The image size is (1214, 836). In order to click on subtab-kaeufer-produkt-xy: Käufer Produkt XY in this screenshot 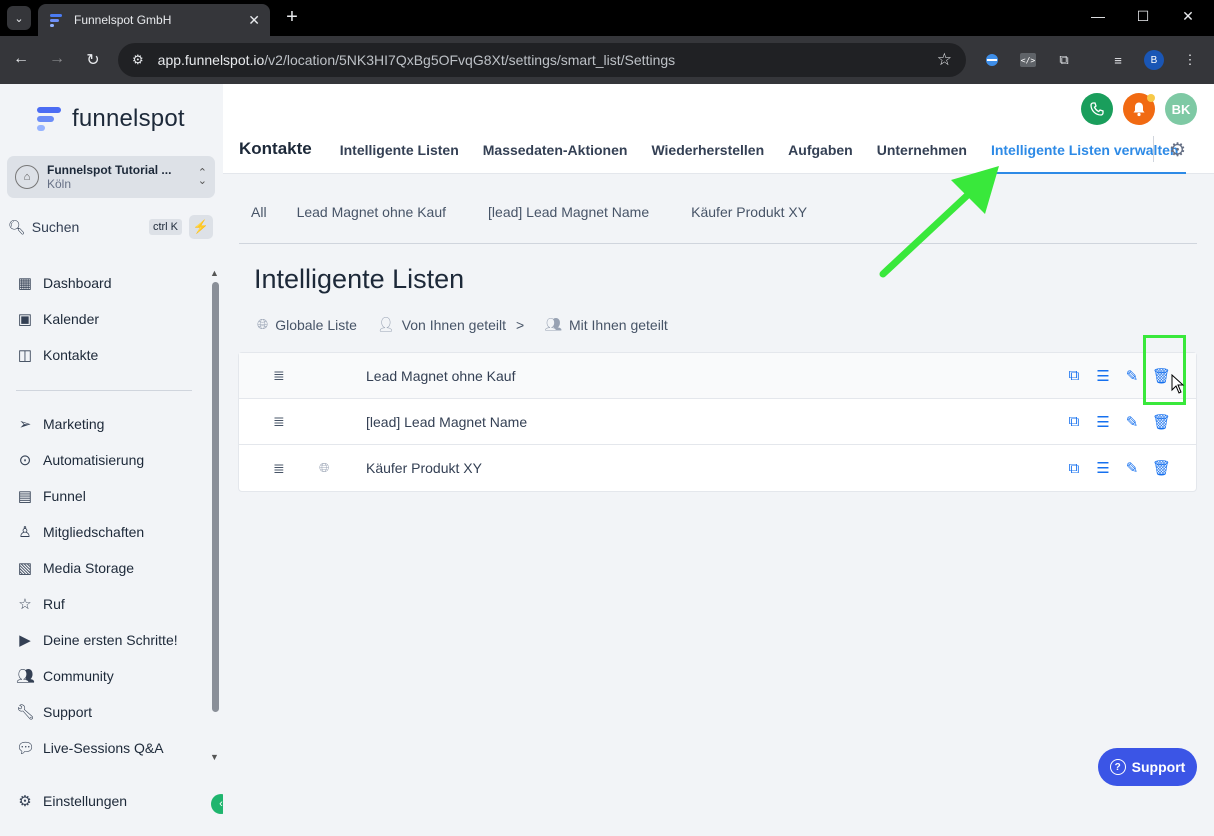, I will do `click(749, 223)`.